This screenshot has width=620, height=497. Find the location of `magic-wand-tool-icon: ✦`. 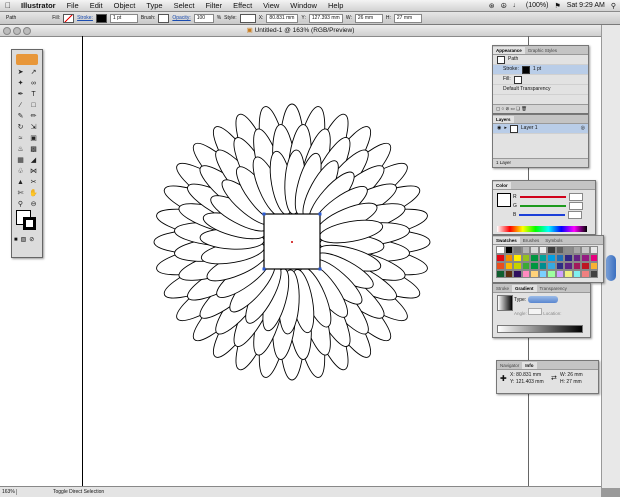

magic-wand-tool-icon: ✦ is located at coordinates (20, 83).